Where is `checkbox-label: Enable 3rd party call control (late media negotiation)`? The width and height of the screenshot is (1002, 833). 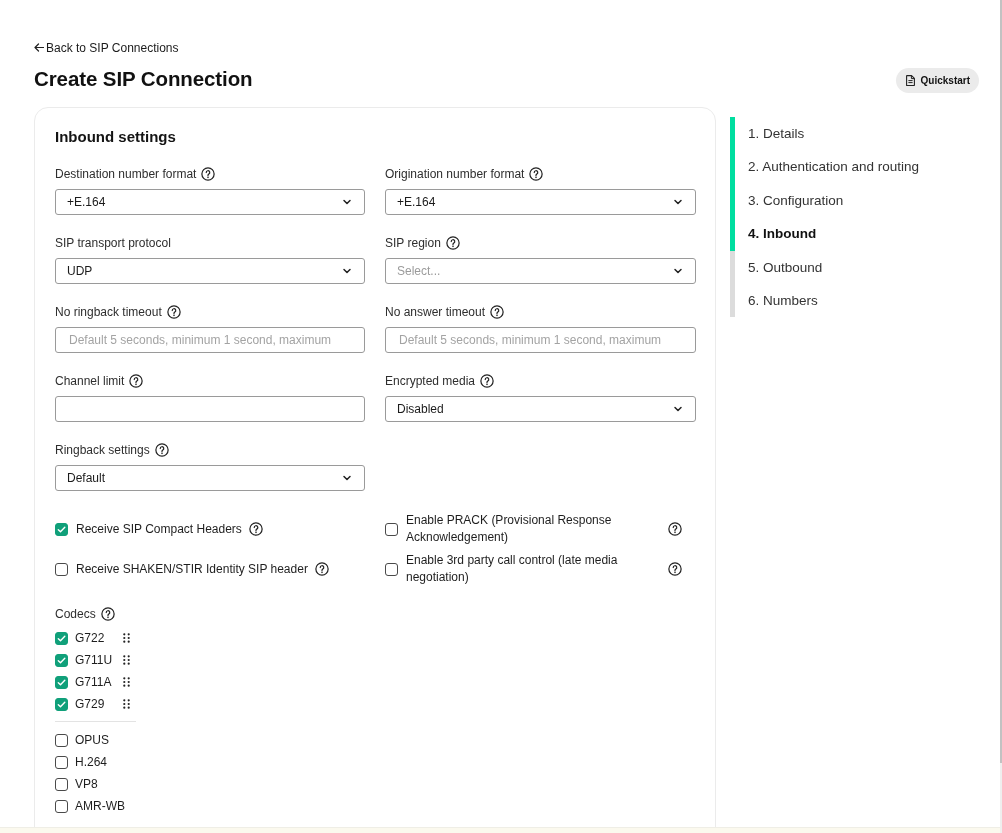 checkbox-label: Enable 3rd party call control (late media negotiation) is located at coordinates (512, 569).